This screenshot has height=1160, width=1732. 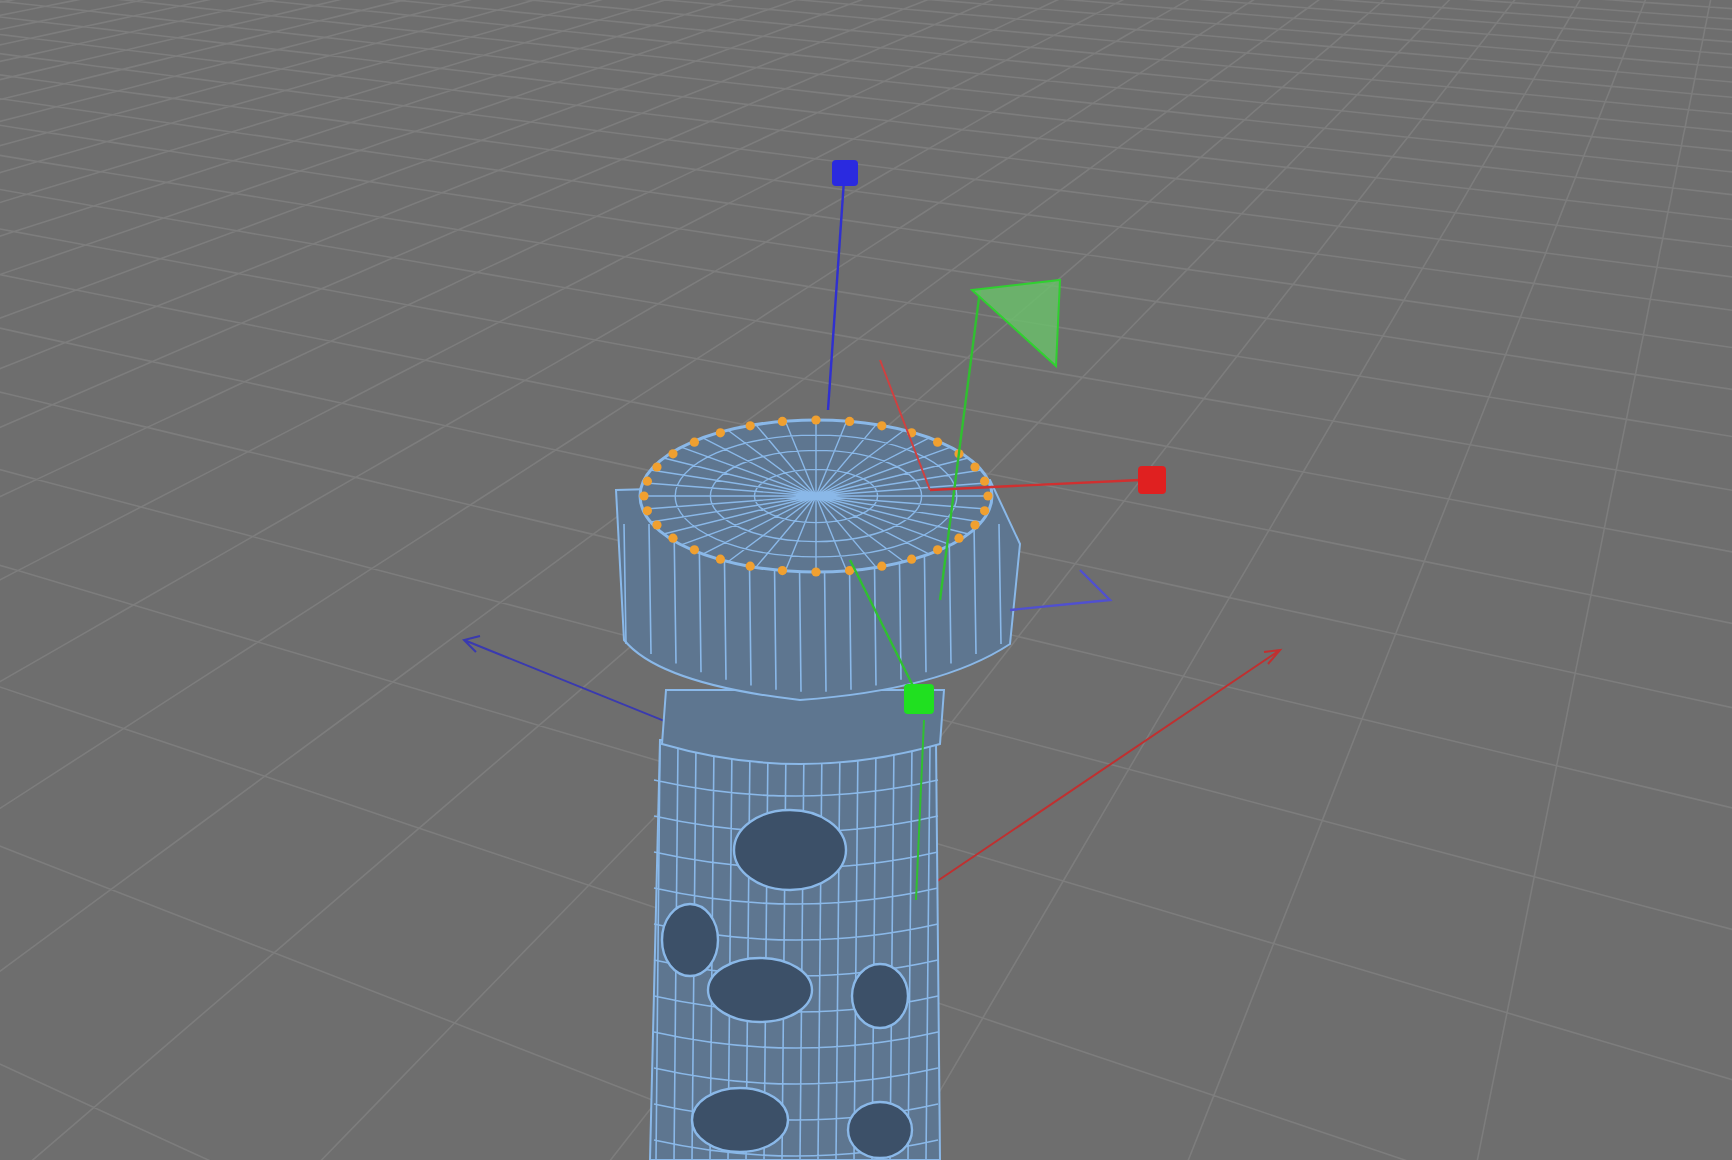 I want to click on move-gizmo-drawing, so click(x=996, y=530).